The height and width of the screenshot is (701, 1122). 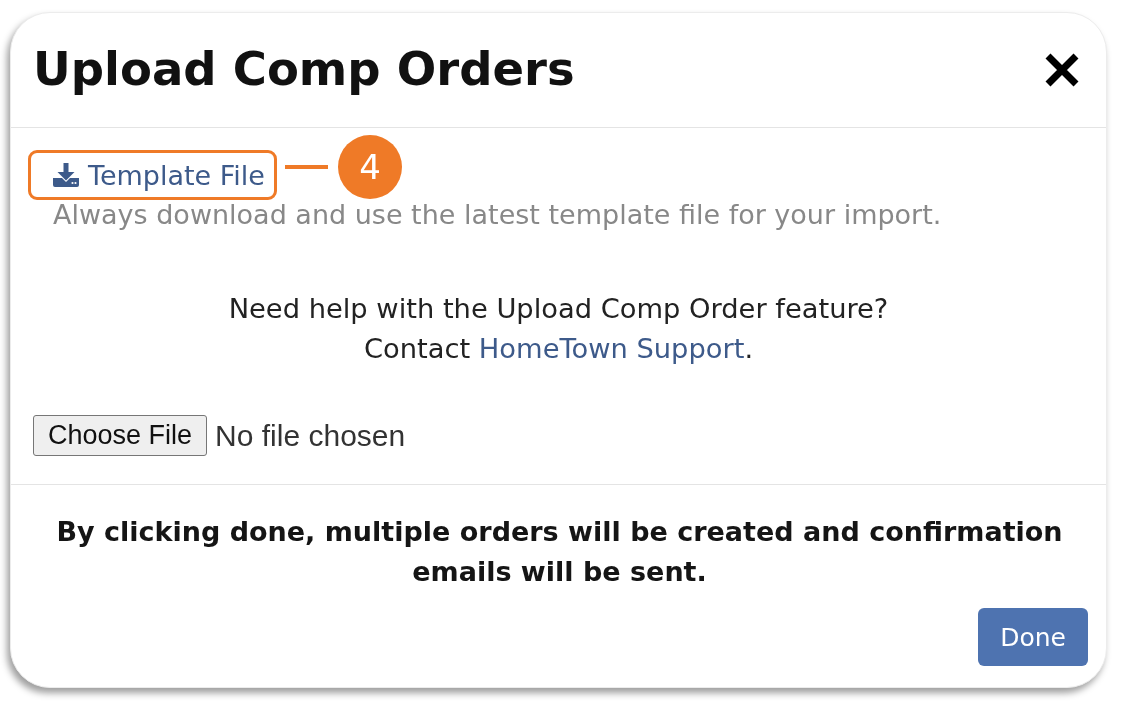 I want to click on help-contact: Contact HomeTown Support., so click(x=558, y=349).